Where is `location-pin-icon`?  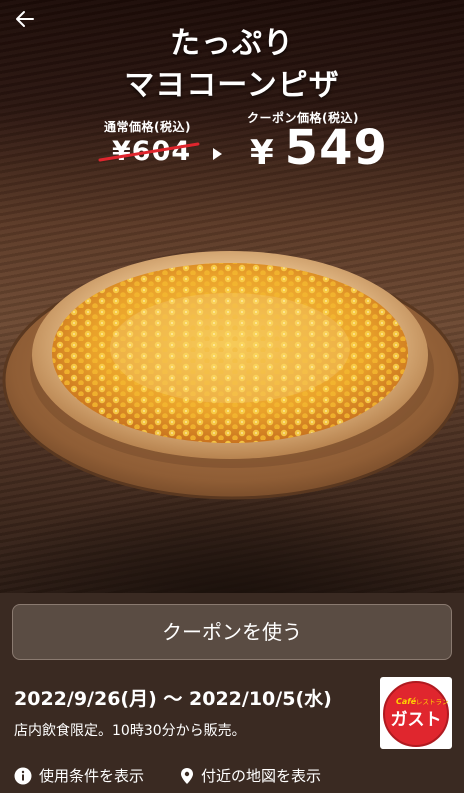
location-pin-icon is located at coordinates (187, 775).